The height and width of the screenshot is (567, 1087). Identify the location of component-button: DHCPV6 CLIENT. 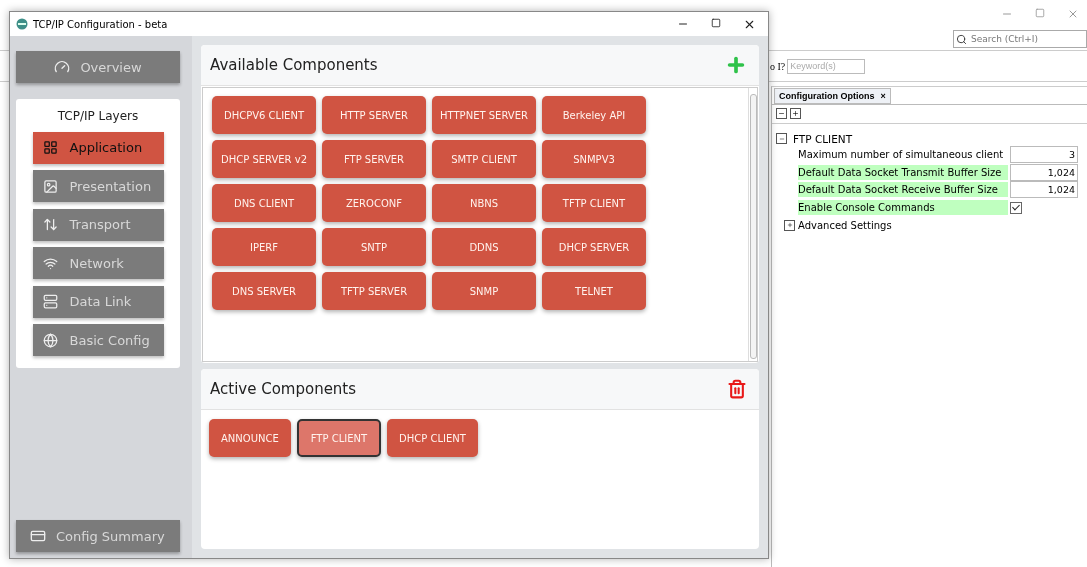
(264, 115).